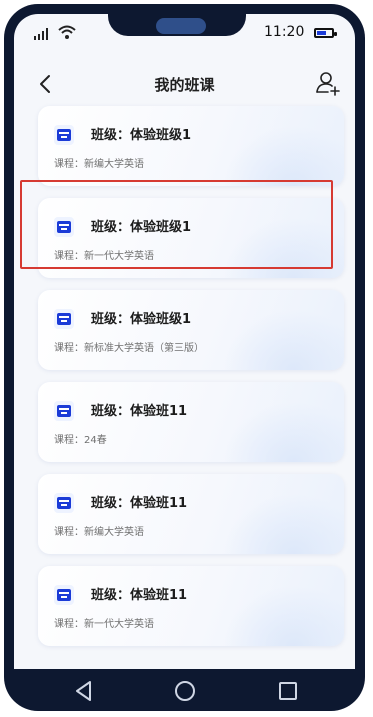 The image size is (373, 717). What do you see at coordinates (284, 32) in the screenshot?
I see `status-time: 11:20` at bounding box center [284, 32].